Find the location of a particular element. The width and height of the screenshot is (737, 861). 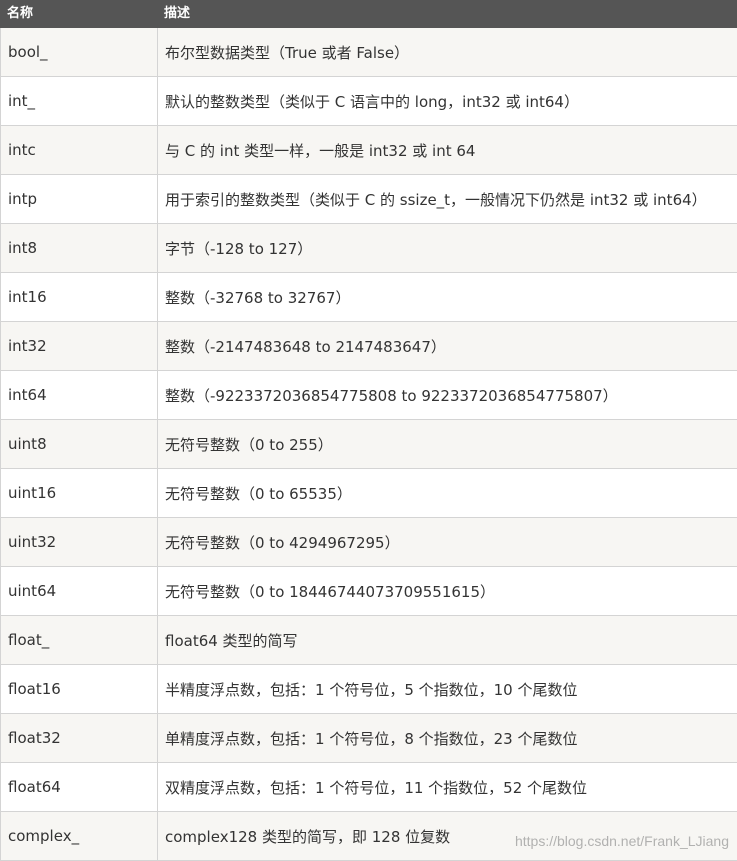

type-description: 整数（-32768 to 32767） is located at coordinates (447, 297).